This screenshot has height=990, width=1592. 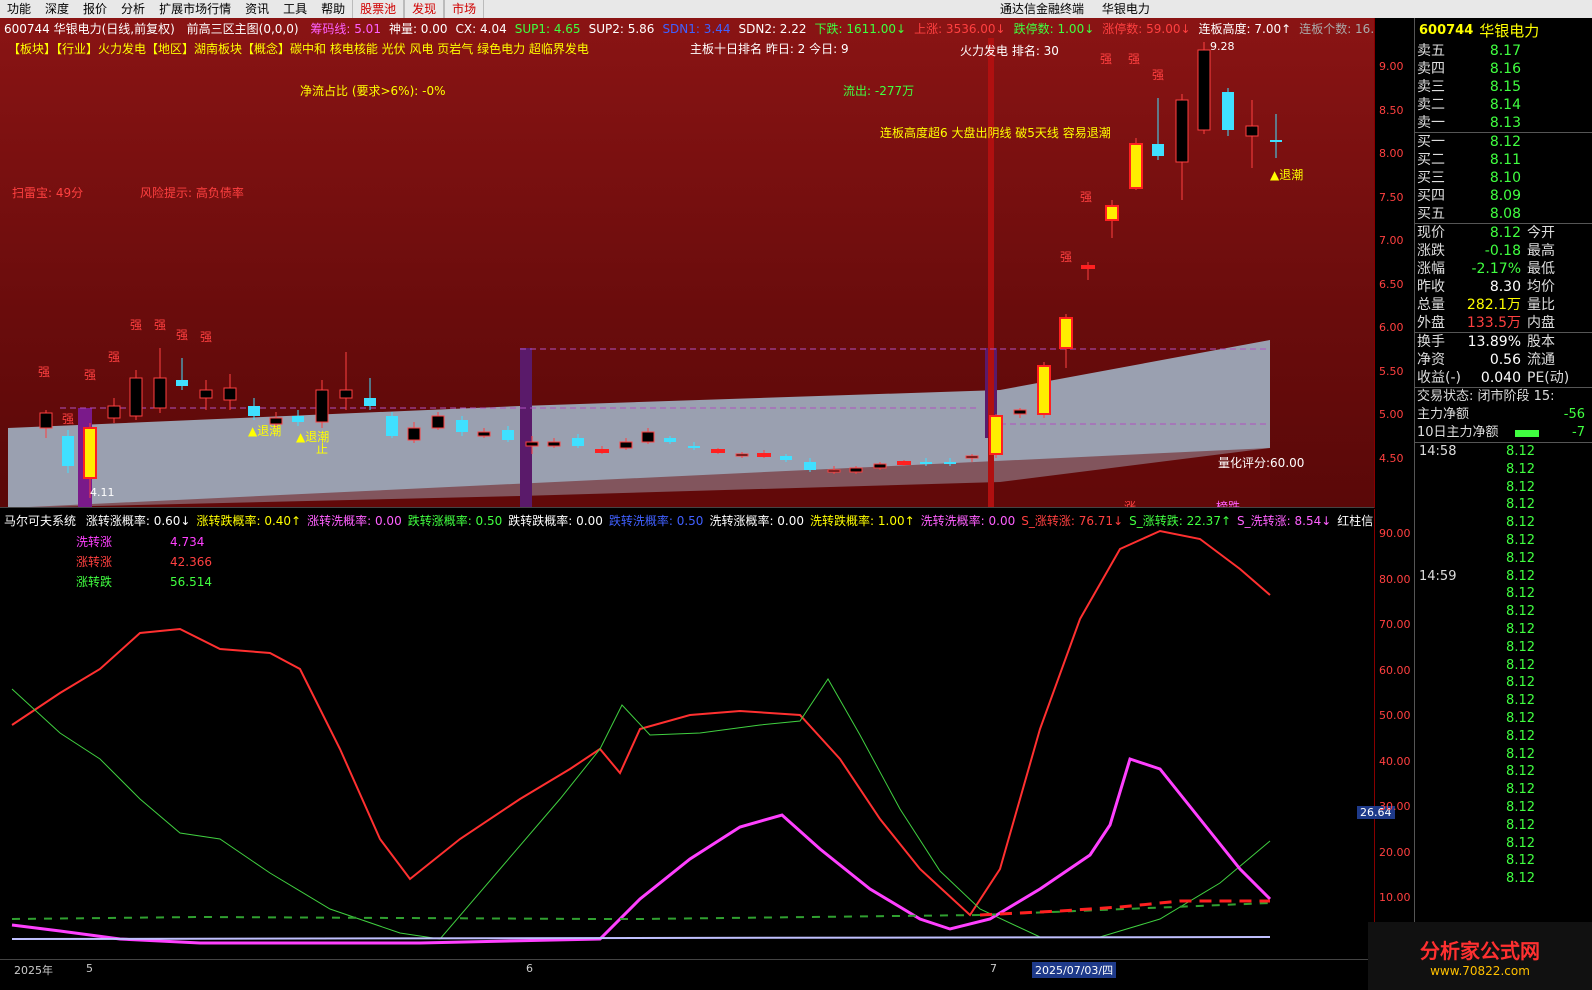 I want to click on book-row: 卖四 8.16, so click(x=1503, y=69).